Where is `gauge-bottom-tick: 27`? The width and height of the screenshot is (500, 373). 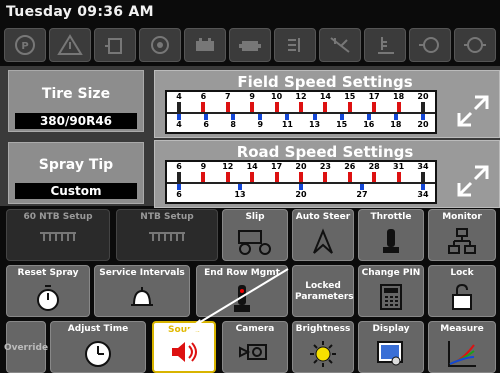 gauge-bottom-tick: 27 is located at coordinates (362, 194).